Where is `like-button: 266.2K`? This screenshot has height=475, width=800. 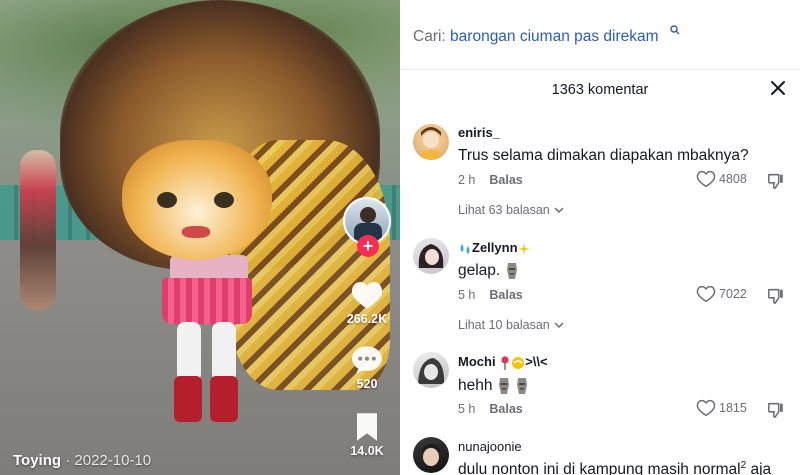
like-button: 266.2K is located at coordinates (367, 303).